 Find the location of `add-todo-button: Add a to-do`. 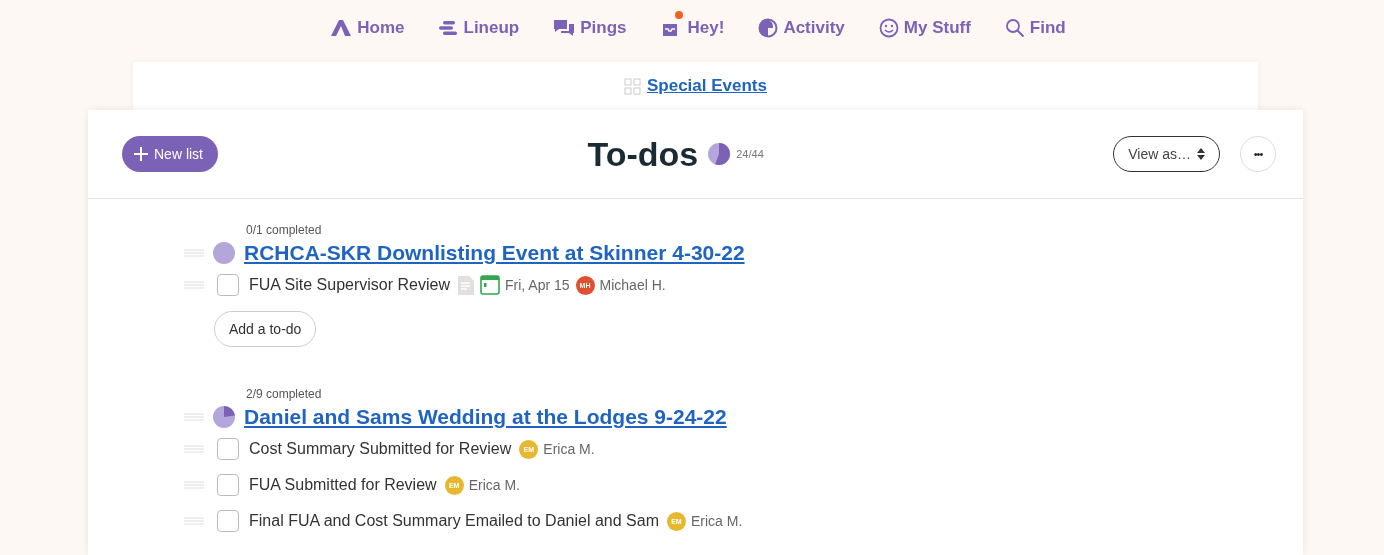

add-todo-button: Add a to-do is located at coordinates (265, 329).